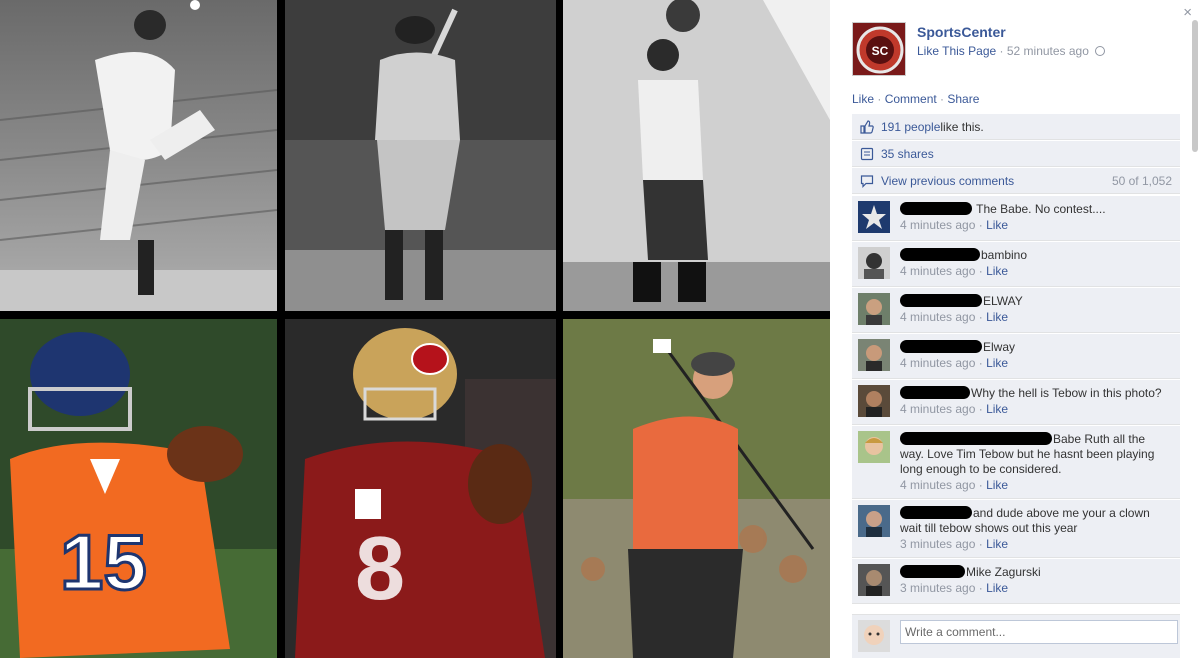 The width and height of the screenshot is (1200, 658). What do you see at coordinates (907, 154) in the screenshot?
I see `shares-link: 35 shares` at bounding box center [907, 154].